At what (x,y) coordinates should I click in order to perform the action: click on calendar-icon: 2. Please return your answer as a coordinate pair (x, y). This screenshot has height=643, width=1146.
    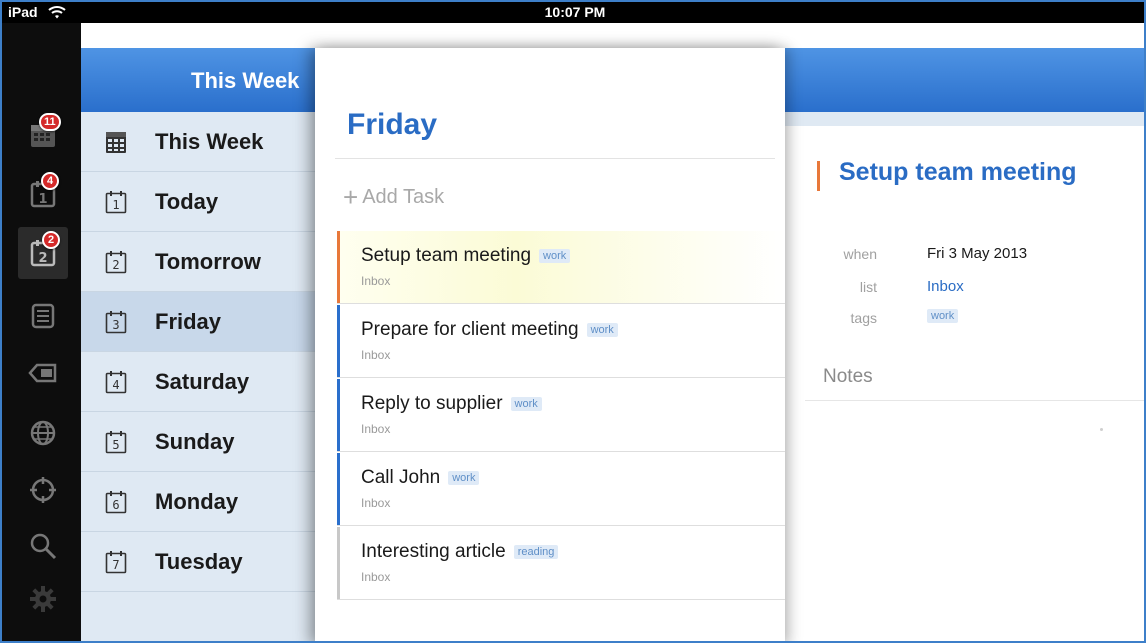
    Looking at the image, I should click on (116, 262).